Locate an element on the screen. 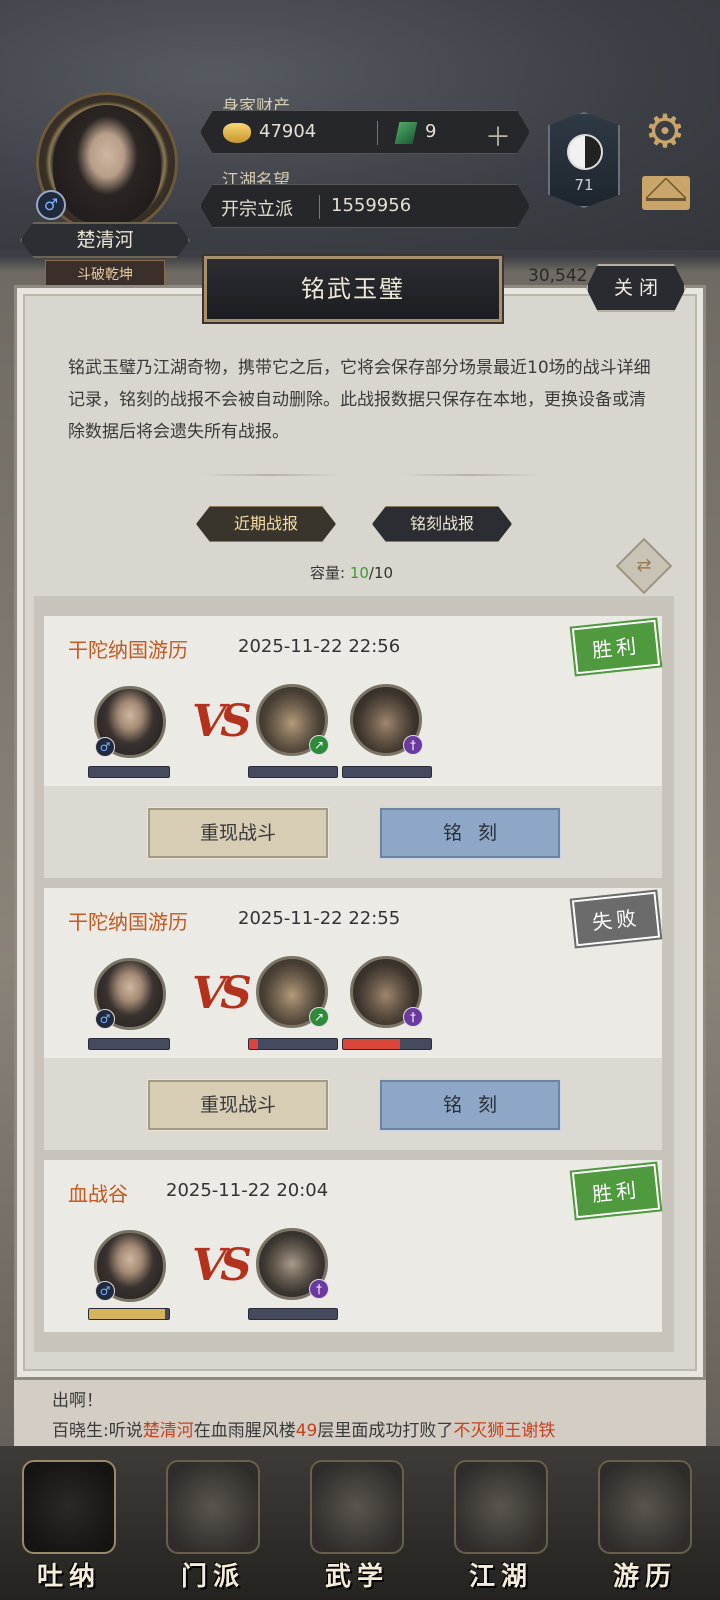  nav-label: 吐纳 is located at coordinates (68, 1577).